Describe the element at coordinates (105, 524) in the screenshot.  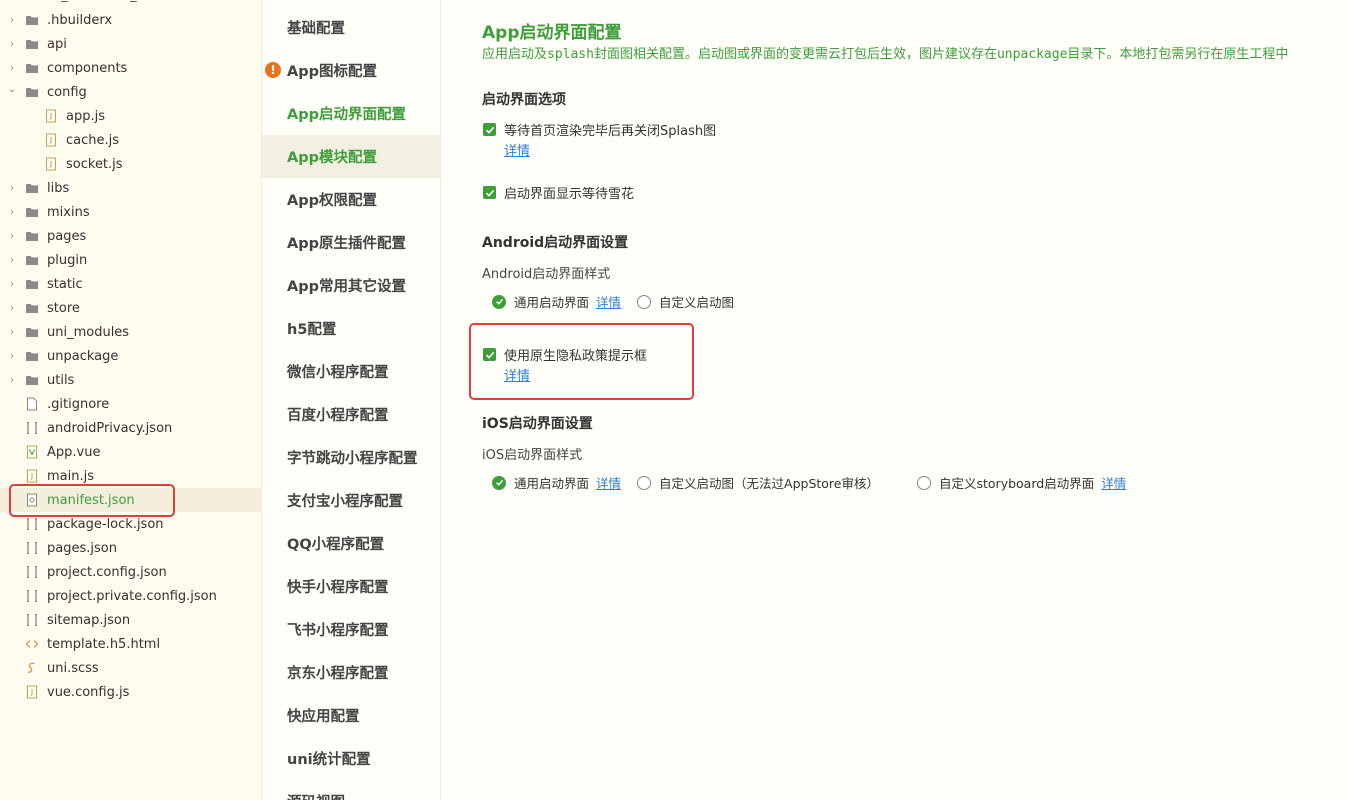
I see `tree-item-name: package-lock.json` at that location.